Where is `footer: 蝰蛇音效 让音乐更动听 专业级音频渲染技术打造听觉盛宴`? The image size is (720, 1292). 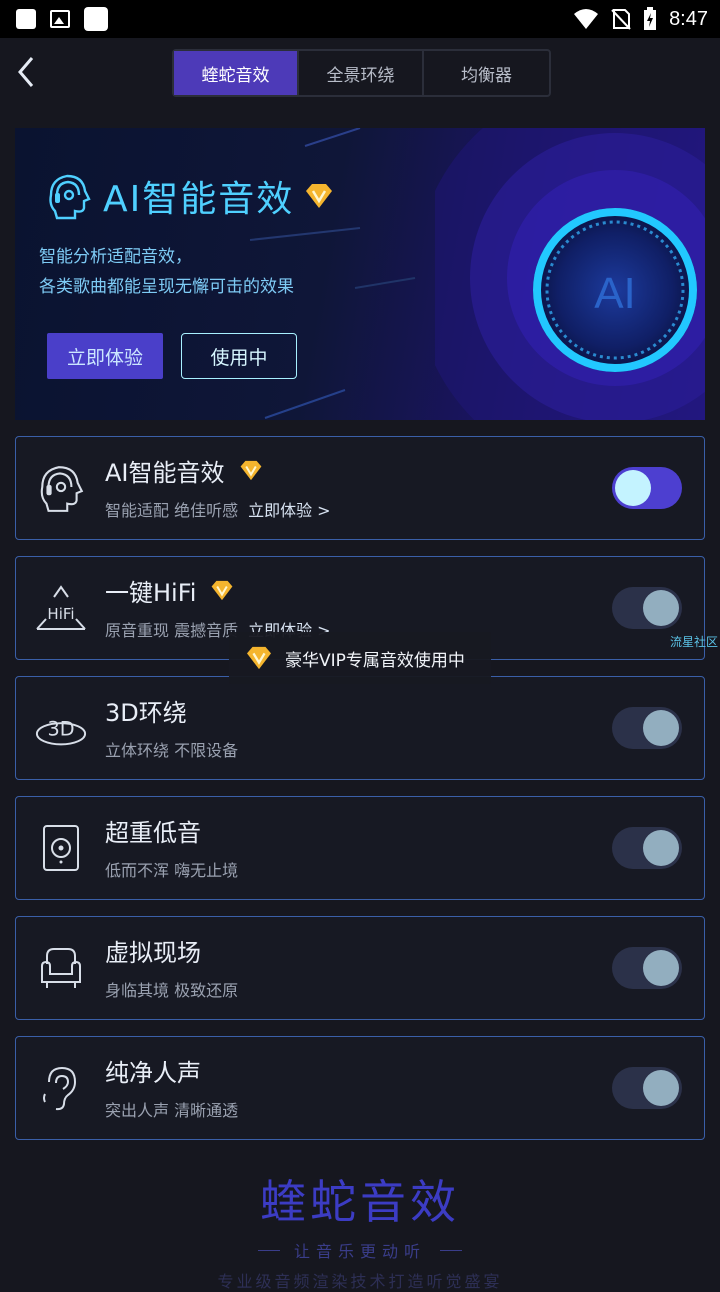
footer: 蝰蛇音效 让音乐更动听 专业级音频渲染技术打造听觉盛宴 is located at coordinates (360, 1229).